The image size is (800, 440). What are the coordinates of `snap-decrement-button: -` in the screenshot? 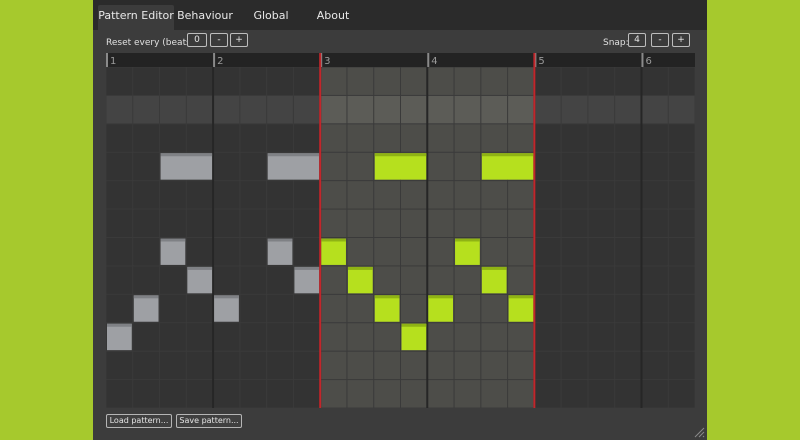 It's located at (660, 40).